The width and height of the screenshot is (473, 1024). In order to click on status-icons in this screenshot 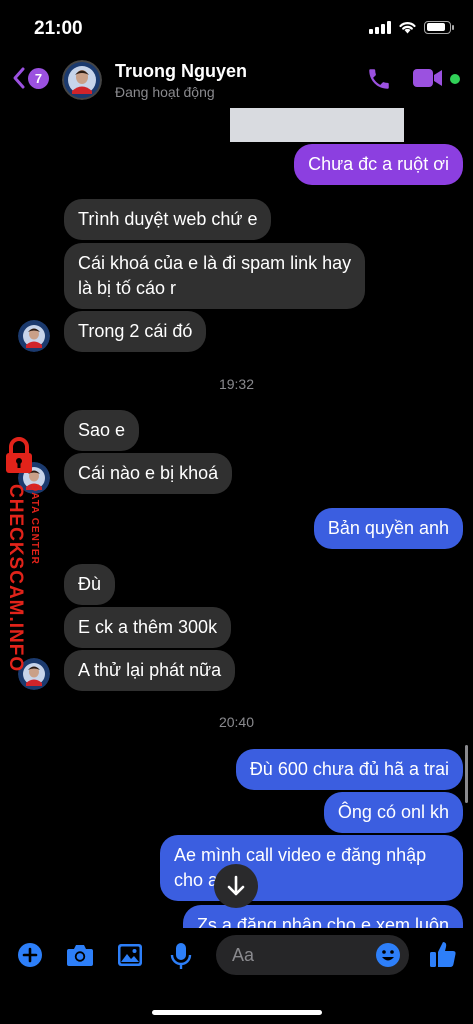, I will do `click(411, 27)`.